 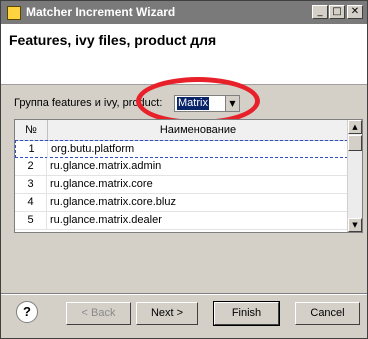 I want to click on wizard-footer: ? < Back Next > Finish Cancel, so click(x=184, y=316).